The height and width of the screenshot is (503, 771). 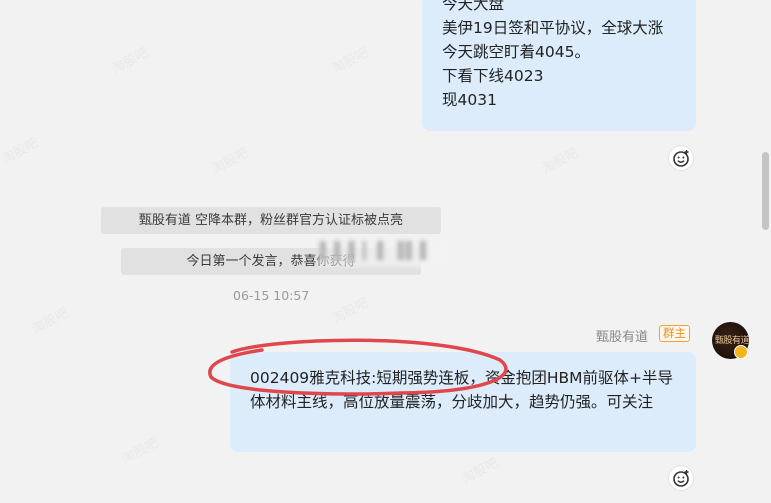 What do you see at coordinates (271, 220) in the screenshot?
I see `system-notice: 甄股有道 空降本群，粉丝群官方认证标被点亮` at bounding box center [271, 220].